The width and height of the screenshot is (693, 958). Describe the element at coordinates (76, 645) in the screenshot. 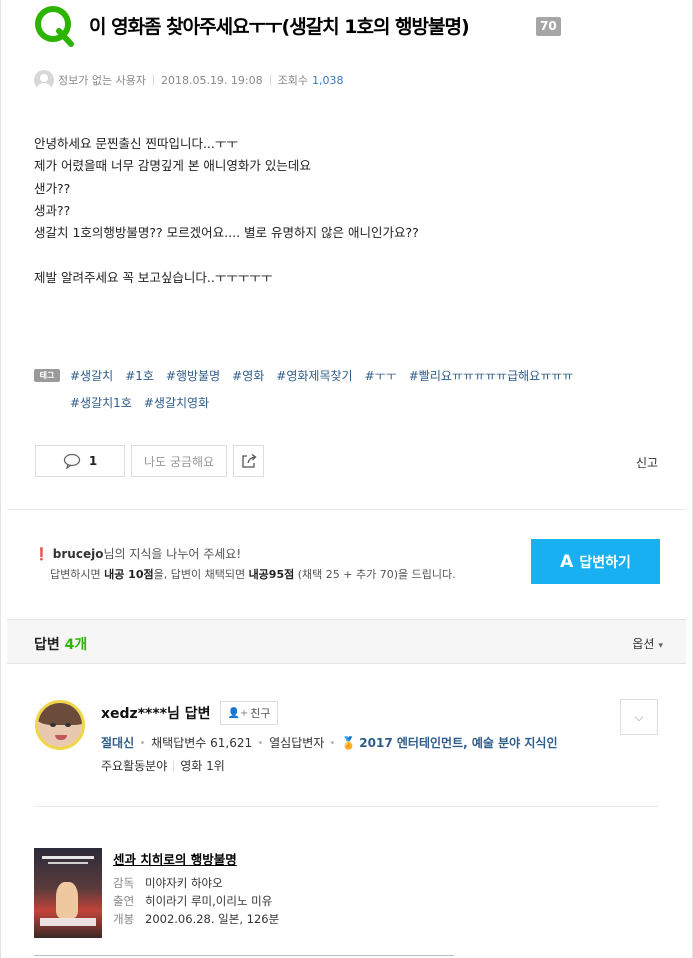

I see `answers-count: 4개` at that location.